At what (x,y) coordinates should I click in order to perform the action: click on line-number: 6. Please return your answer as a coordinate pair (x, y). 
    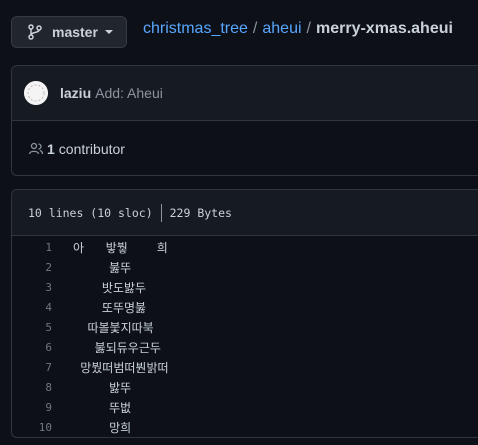
    Looking at the image, I should click on (32, 347).